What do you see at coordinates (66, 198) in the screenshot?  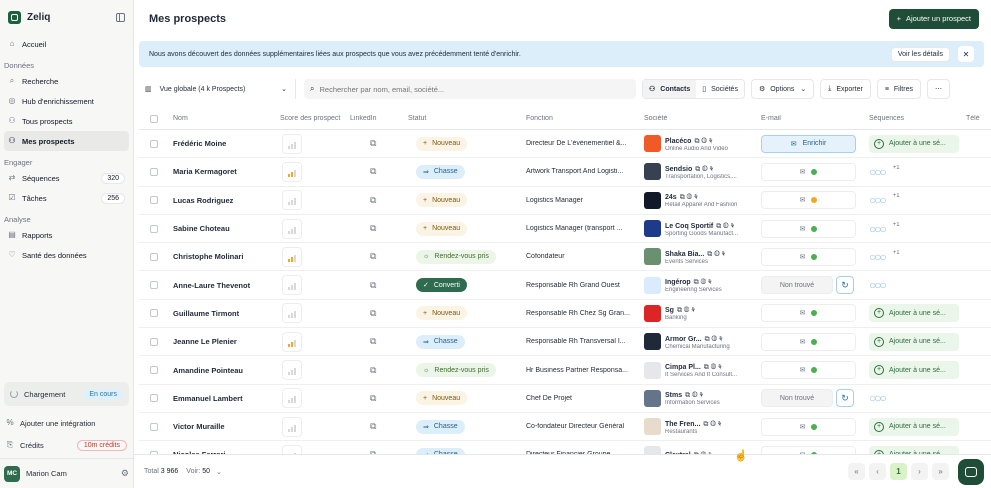 I see `sidebar-item-tâches: ☑ Tâches 256` at bounding box center [66, 198].